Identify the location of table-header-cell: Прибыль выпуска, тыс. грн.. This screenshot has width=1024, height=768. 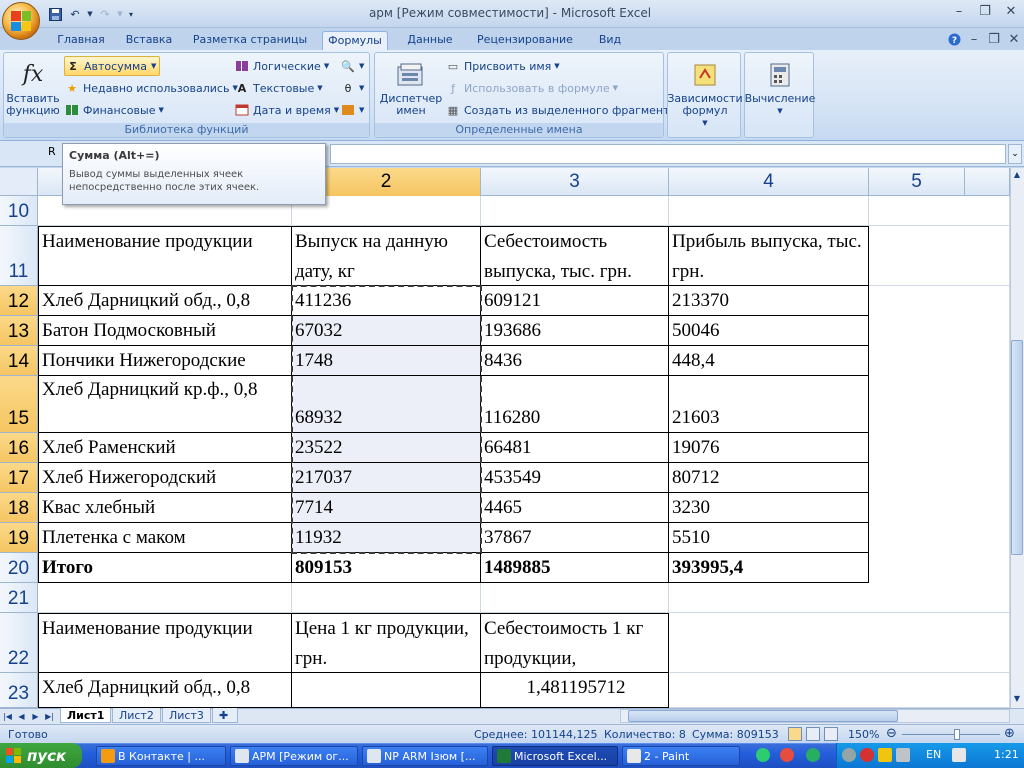
(769, 256).